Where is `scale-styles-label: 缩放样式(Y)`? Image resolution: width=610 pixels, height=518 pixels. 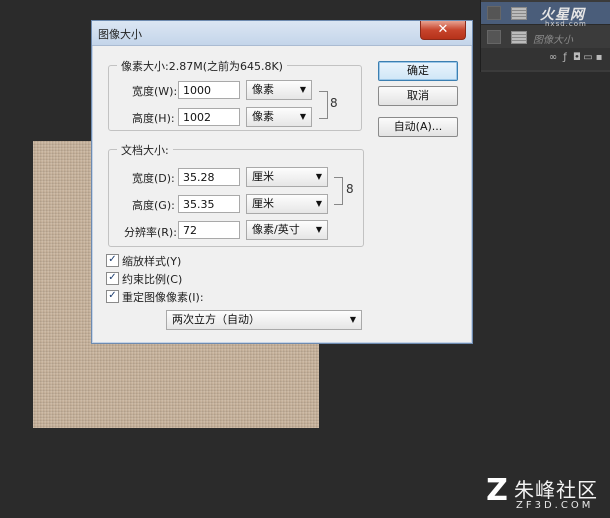
scale-styles-label: 缩放样式(Y) is located at coordinates (152, 261).